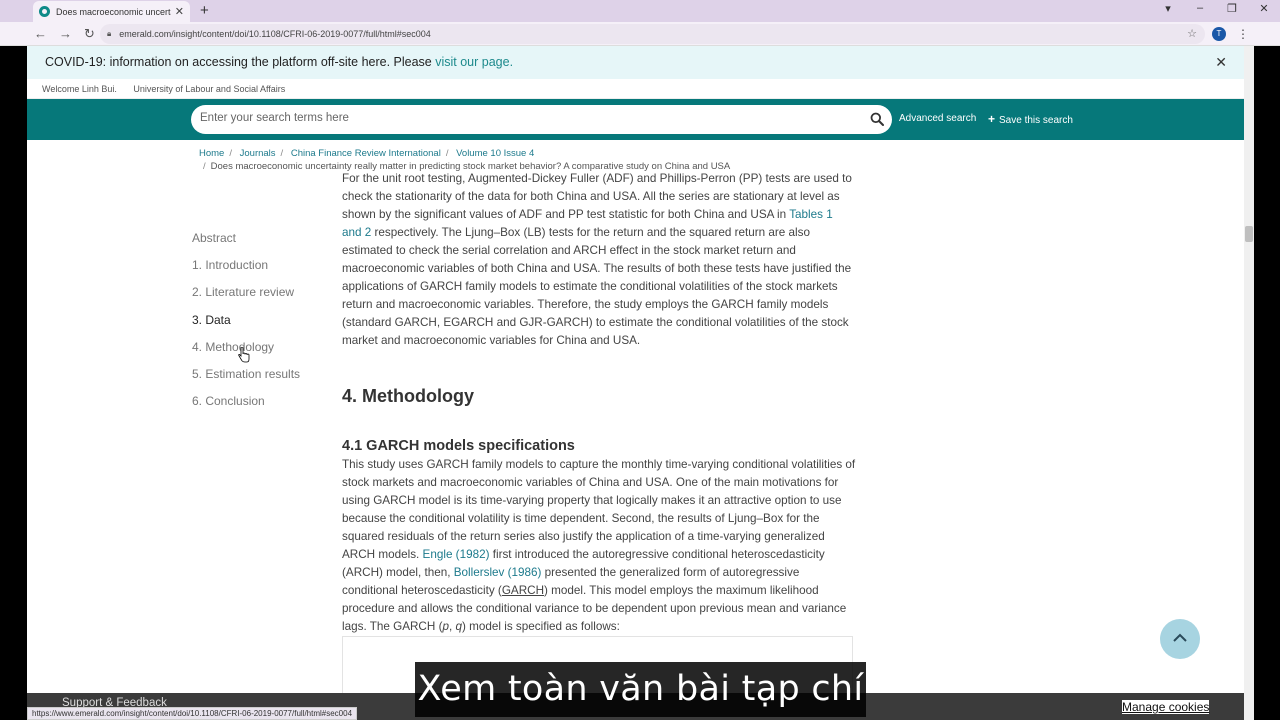 The width and height of the screenshot is (1280, 720). I want to click on minimize-icon: –, so click(1200, 8).